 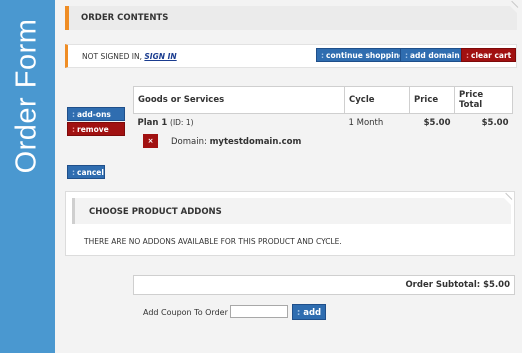 What do you see at coordinates (93, 129) in the screenshot?
I see `remove-label: remove` at bounding box center [93, 129].